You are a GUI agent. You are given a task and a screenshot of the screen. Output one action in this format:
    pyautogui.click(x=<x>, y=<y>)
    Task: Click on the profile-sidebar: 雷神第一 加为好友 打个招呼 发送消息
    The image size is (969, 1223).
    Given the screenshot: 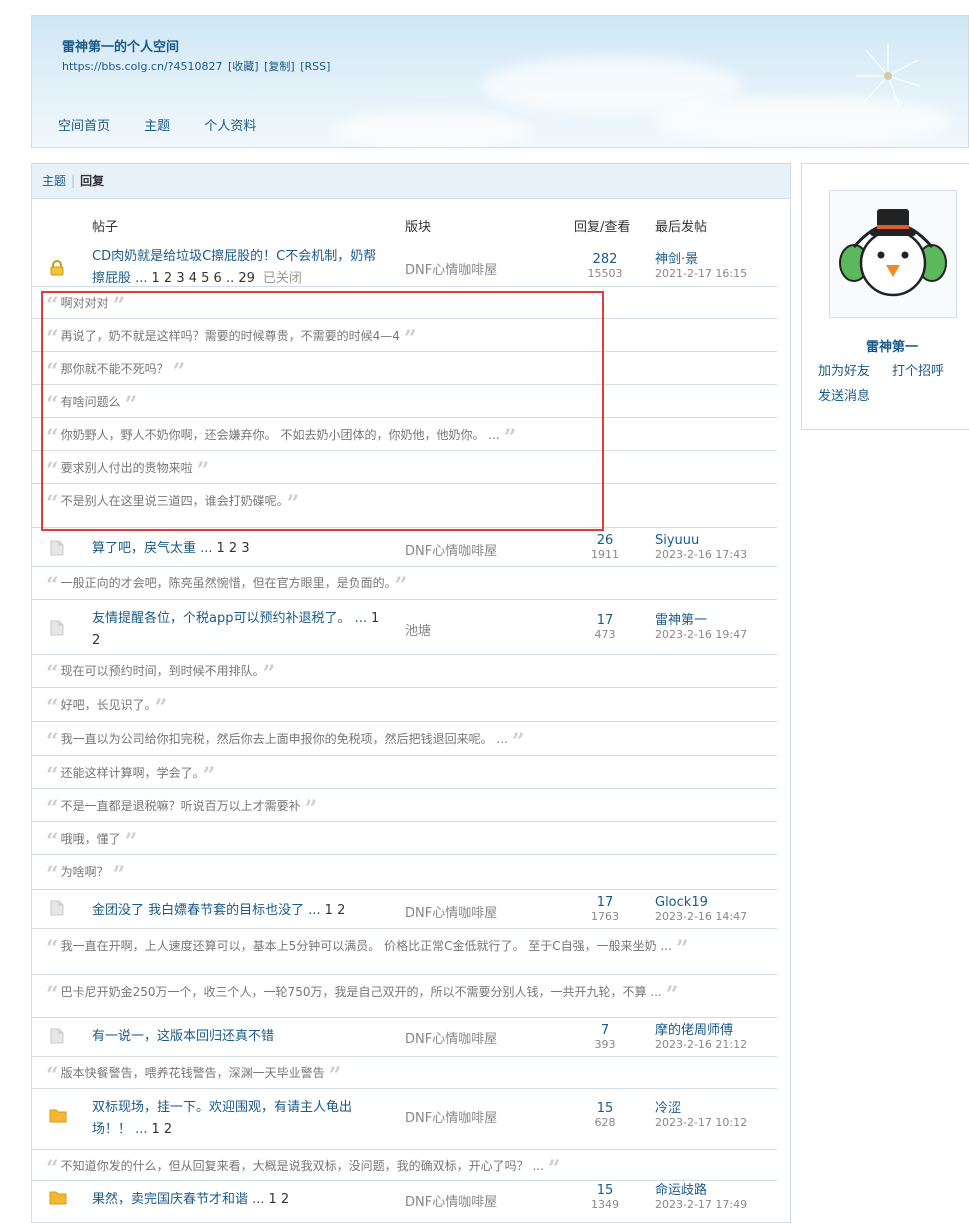 What is the action you would take?
    pyautogui.click(x=885, y=296)
    